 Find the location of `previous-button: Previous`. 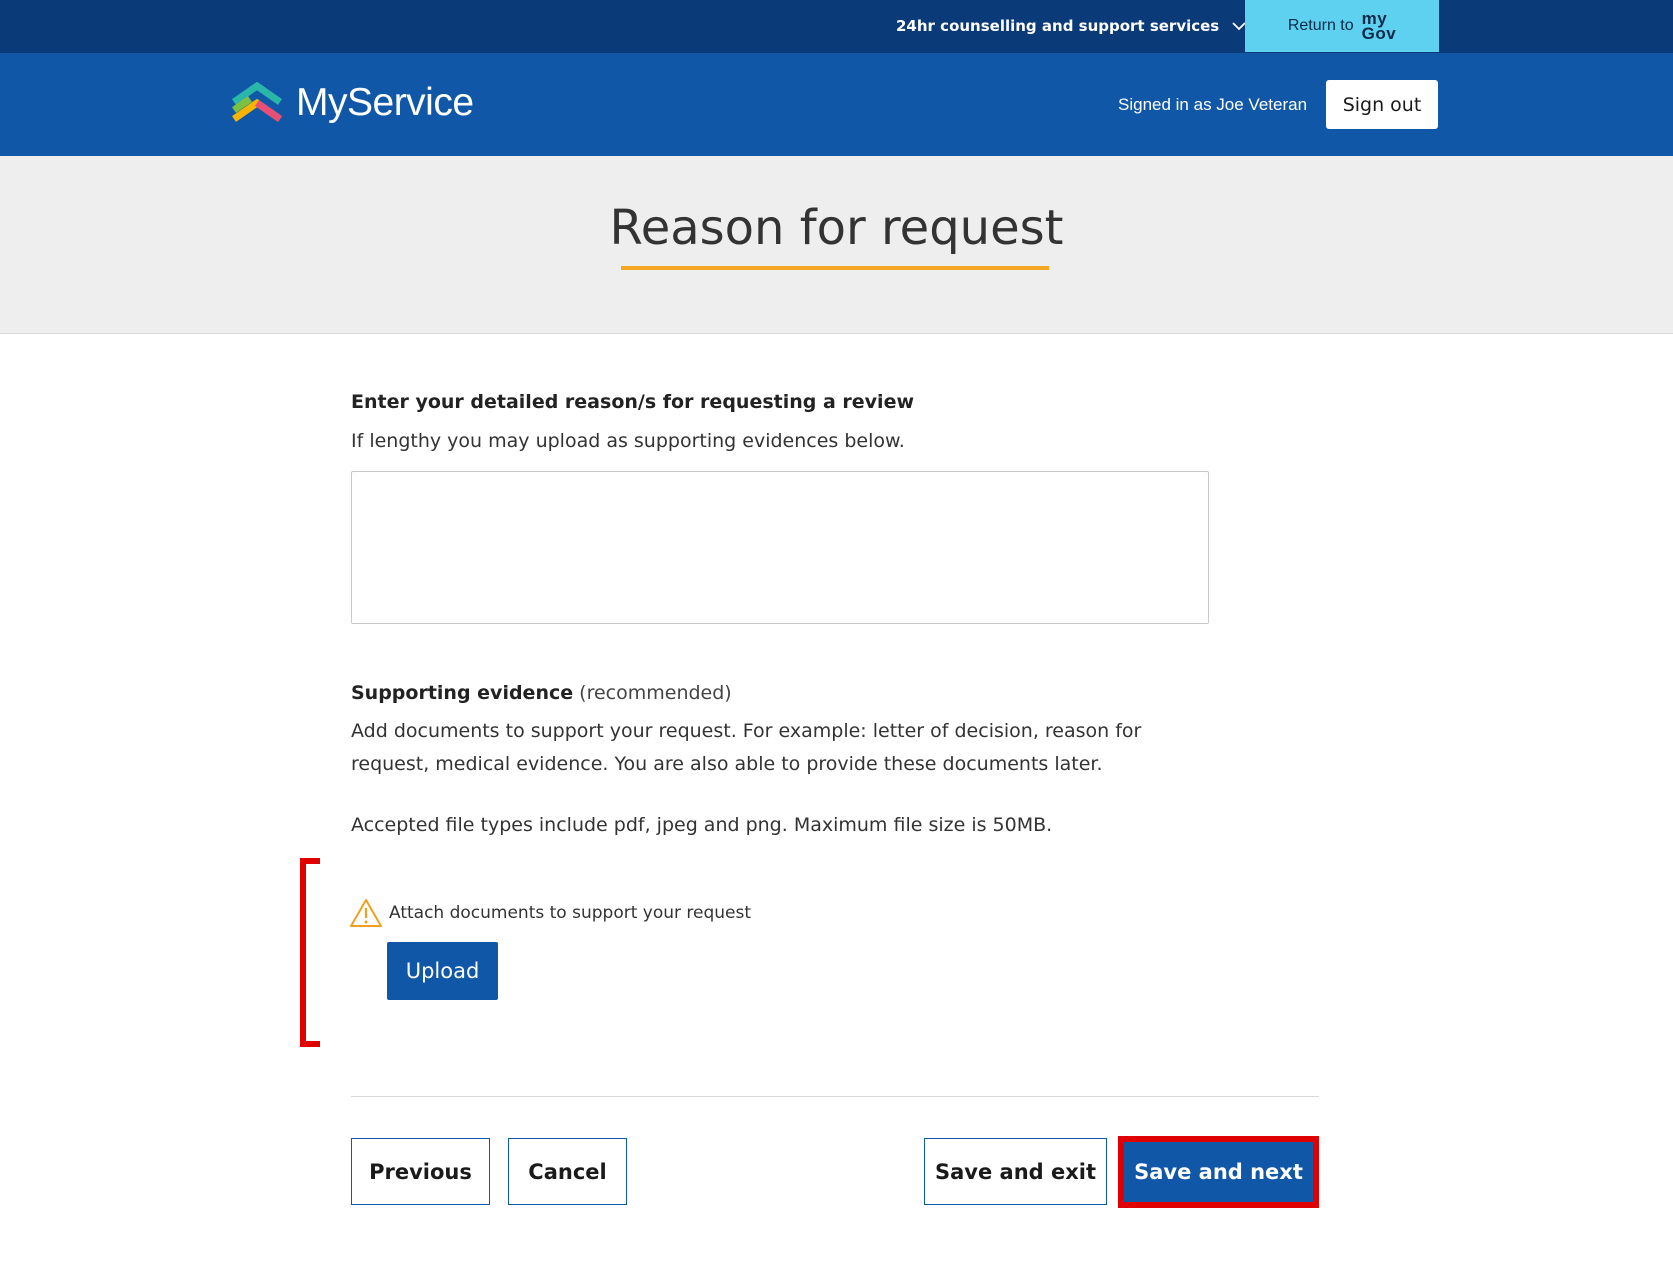

previous-button: Previous is located at coordinates (420, 1171).